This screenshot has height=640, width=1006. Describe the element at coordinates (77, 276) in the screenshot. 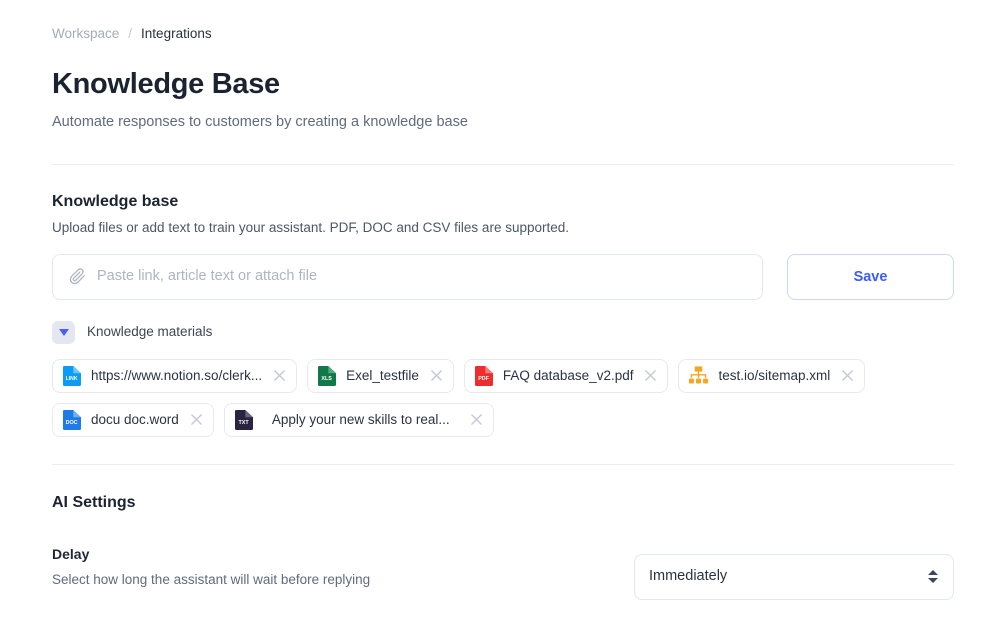

I see `paperclip-icon` at that location.